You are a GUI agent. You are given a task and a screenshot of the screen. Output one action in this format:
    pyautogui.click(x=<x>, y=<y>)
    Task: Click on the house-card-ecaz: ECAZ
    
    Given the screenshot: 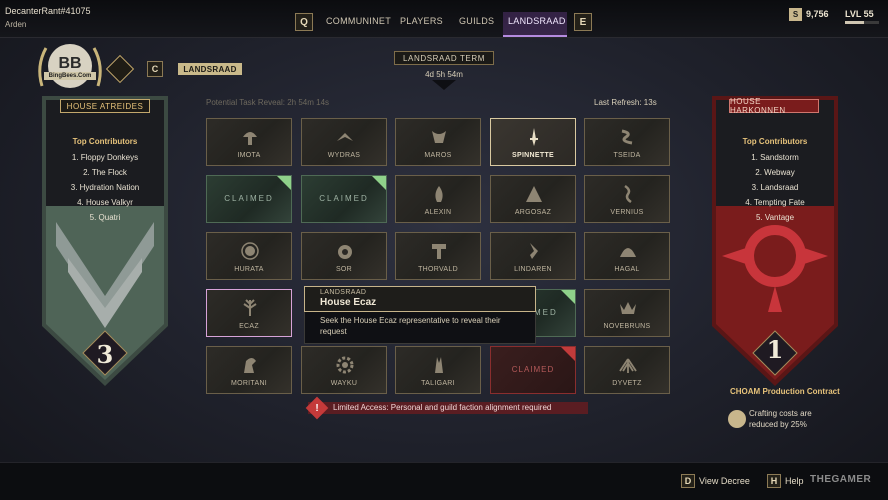 What is the action you would take?
    pyautogui.click(x=249, y=313)
    